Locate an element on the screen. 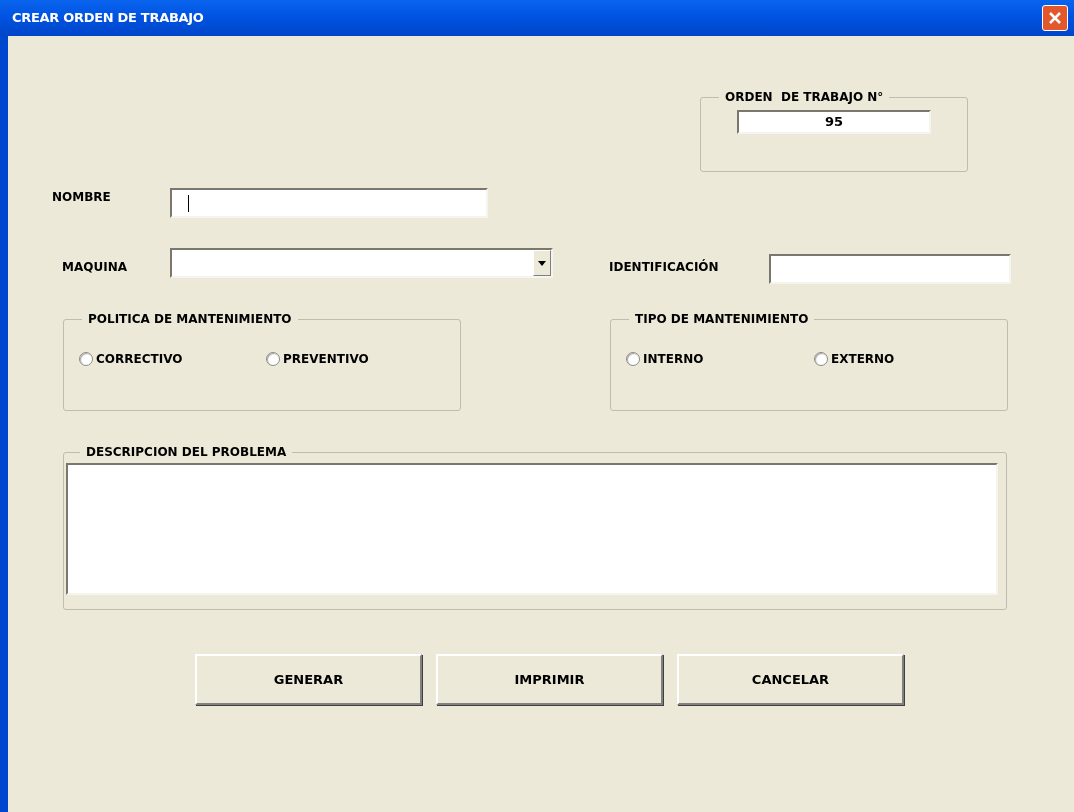  group-legend: ORDEN DE TRABAJO N° is located at coordinates (804, 97).